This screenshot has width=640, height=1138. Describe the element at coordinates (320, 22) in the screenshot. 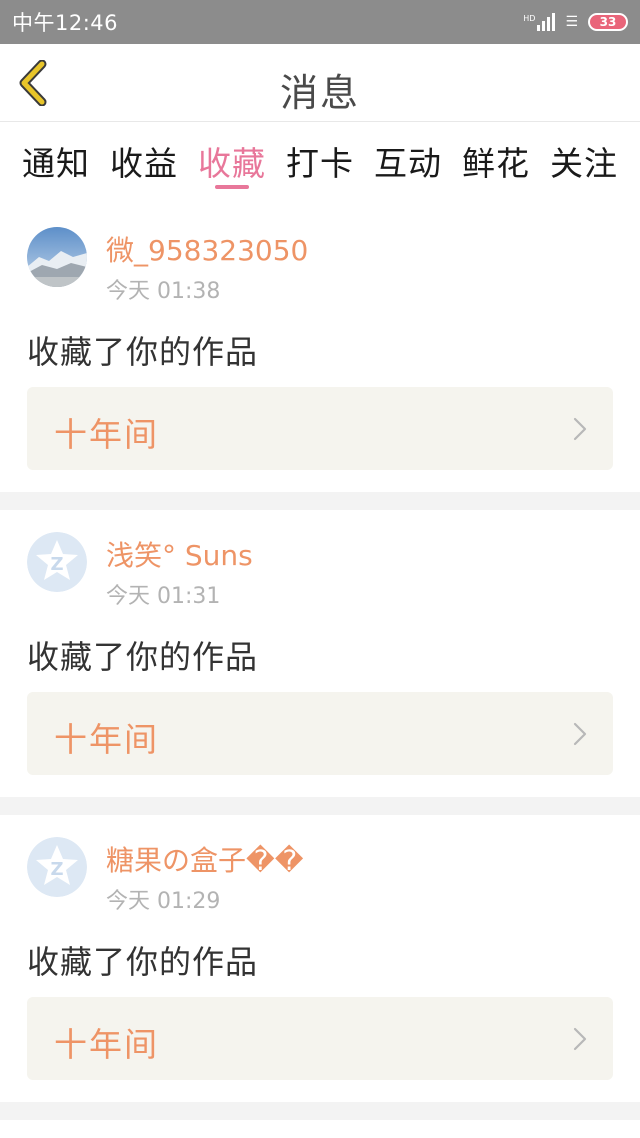

I see `status-bar: 中午12:46 HD ☰ 33` at that location.